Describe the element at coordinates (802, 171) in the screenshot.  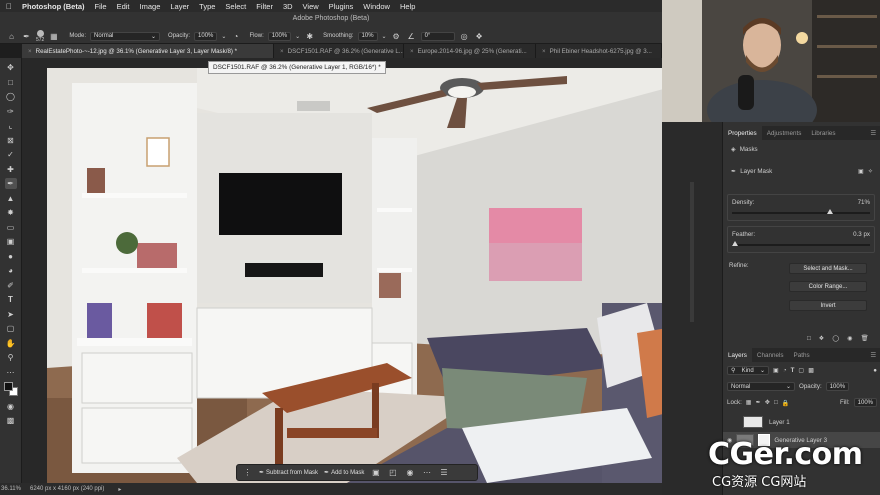
I see `layer-mask-row: ✒ Layer Mask ▣ ✧` at that location.